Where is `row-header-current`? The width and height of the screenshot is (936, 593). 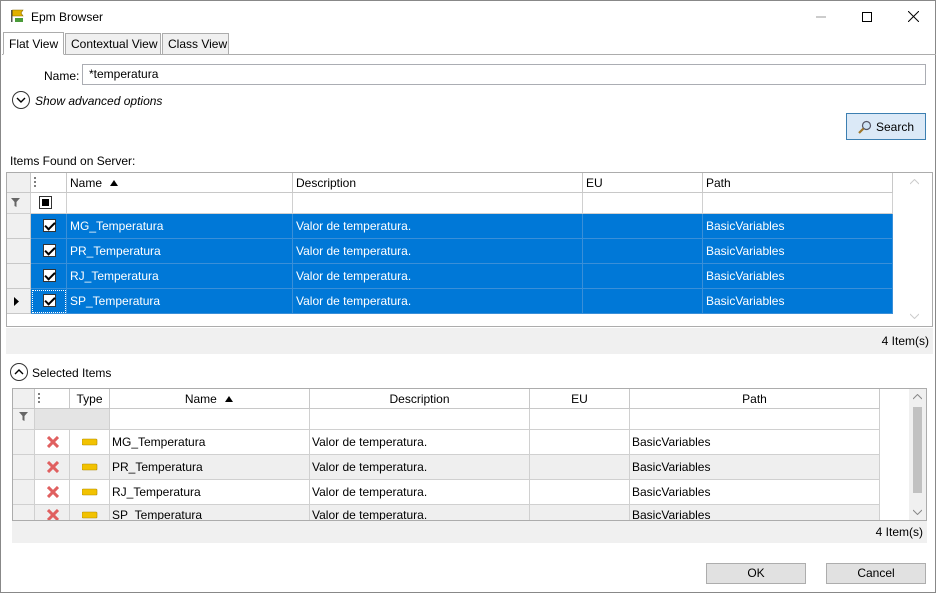 row-header-current is located at coordinates (19, 301).